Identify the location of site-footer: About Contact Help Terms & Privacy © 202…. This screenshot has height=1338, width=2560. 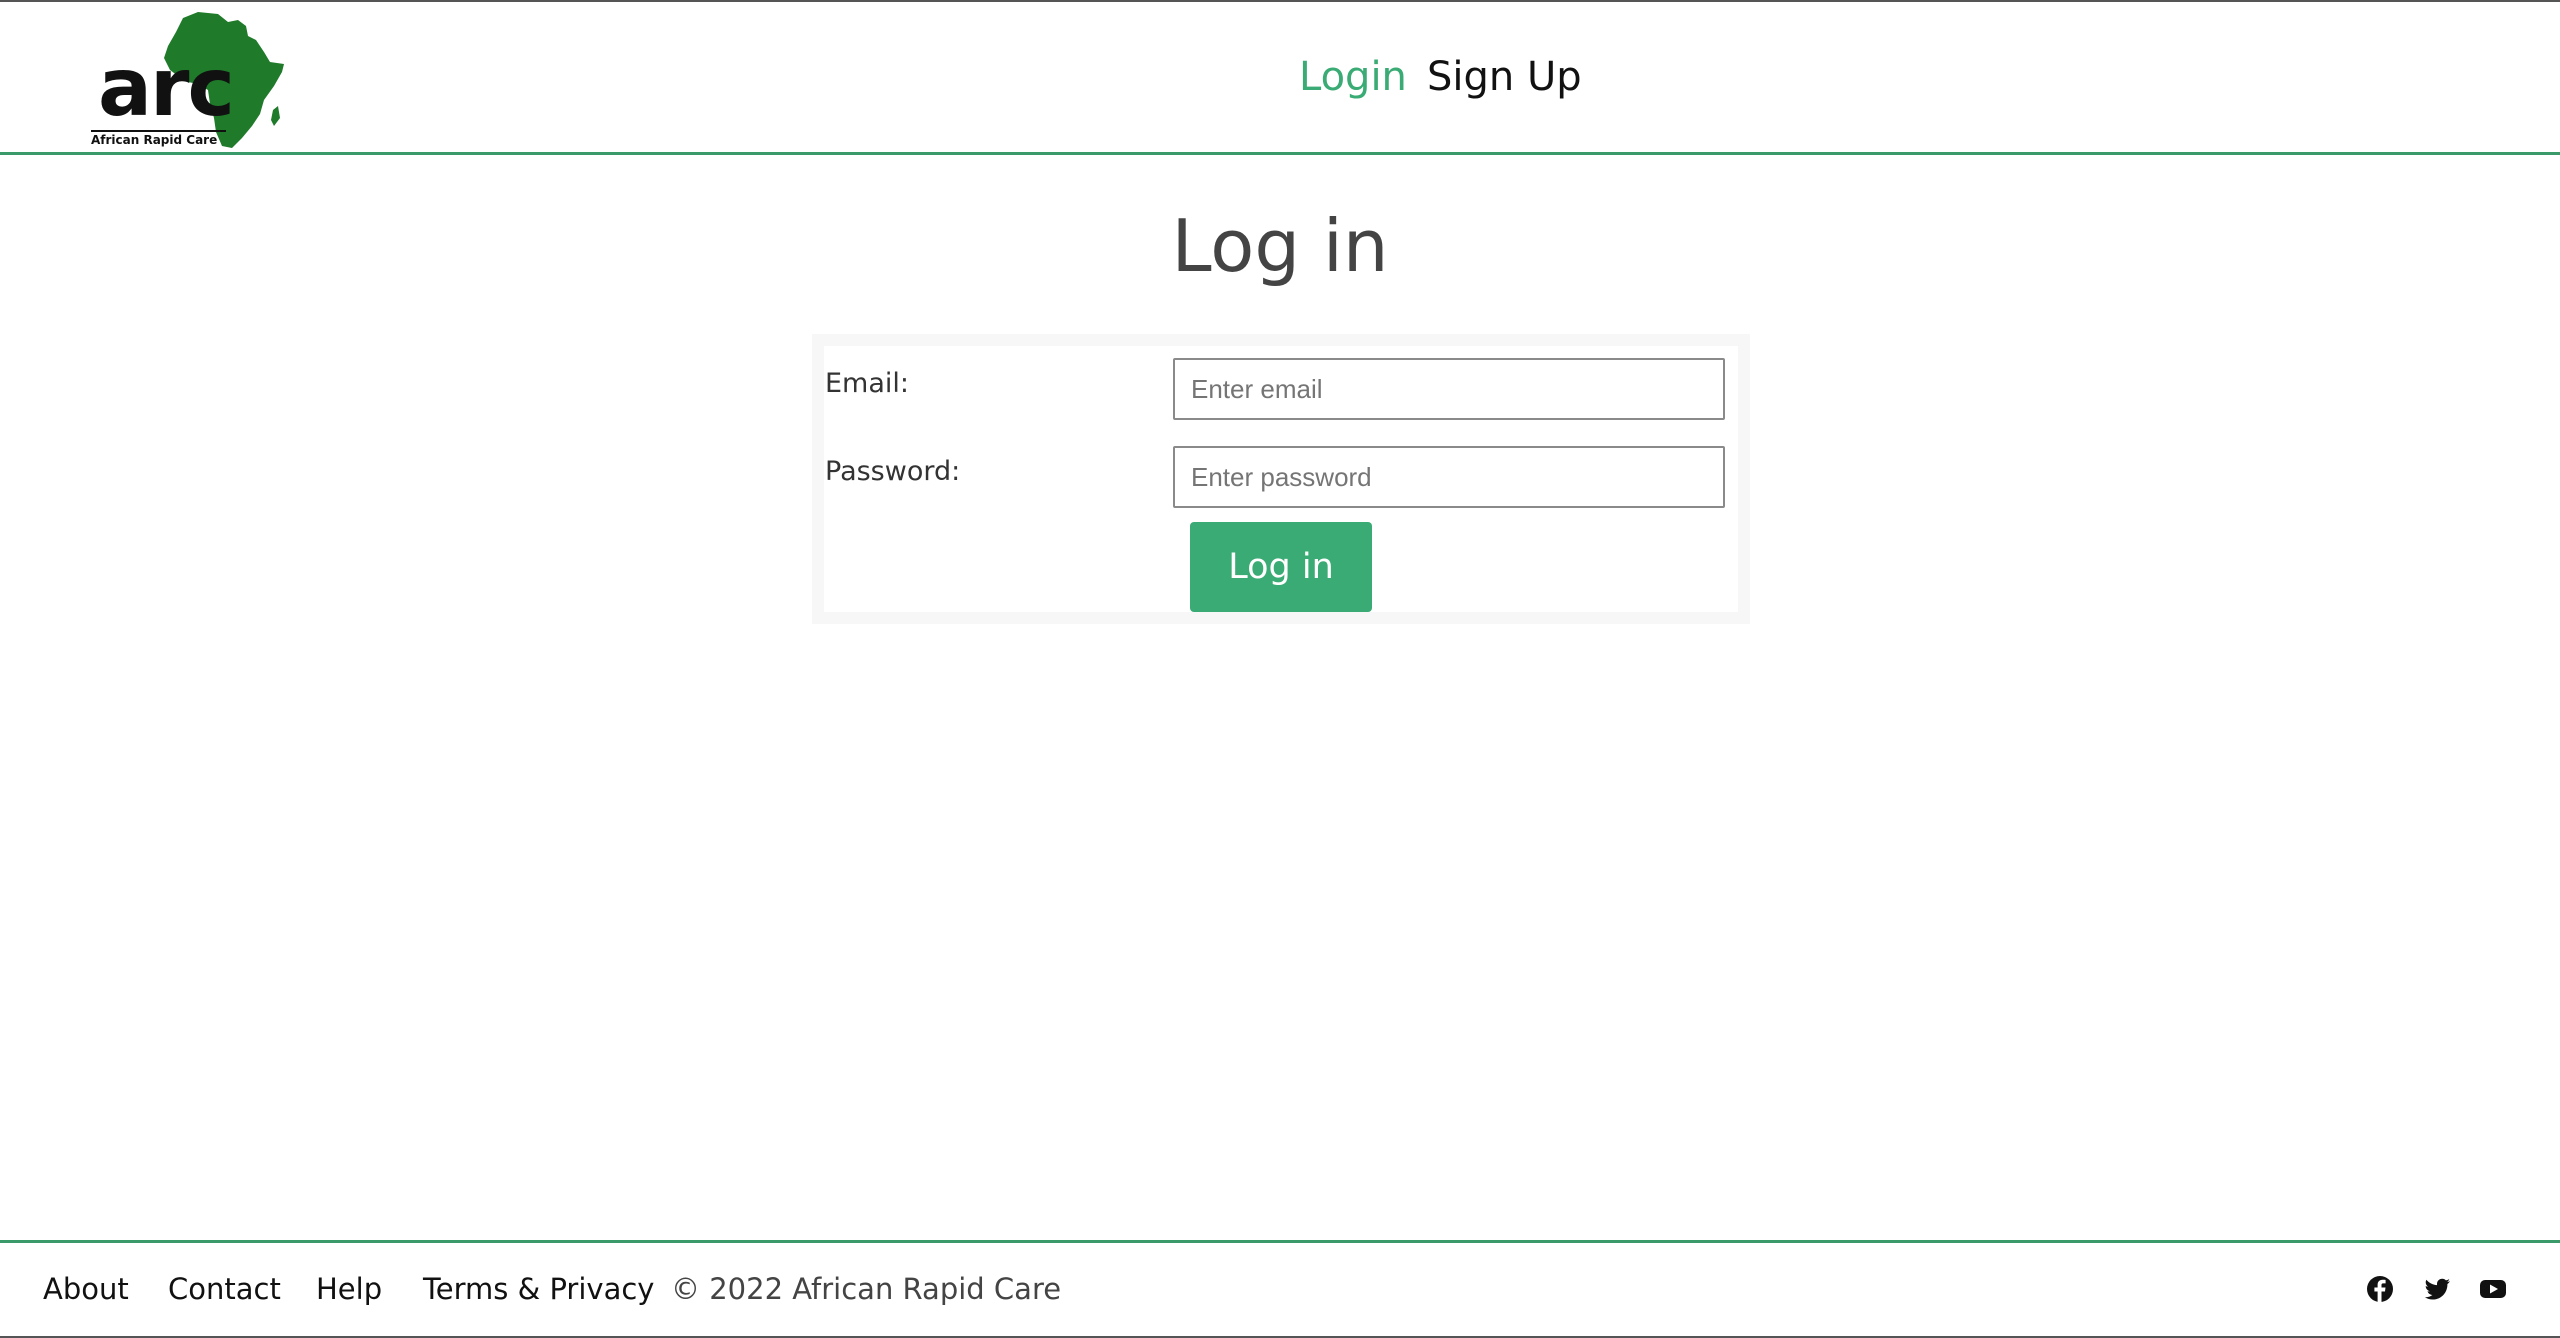
(1280, 1289).